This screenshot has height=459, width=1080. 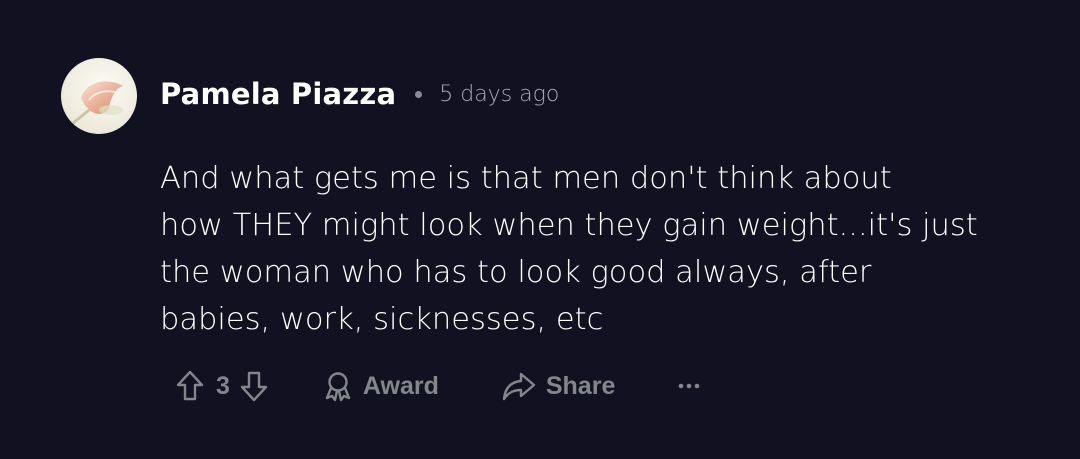 I want to click on avatar, so click(x=99, y=96).